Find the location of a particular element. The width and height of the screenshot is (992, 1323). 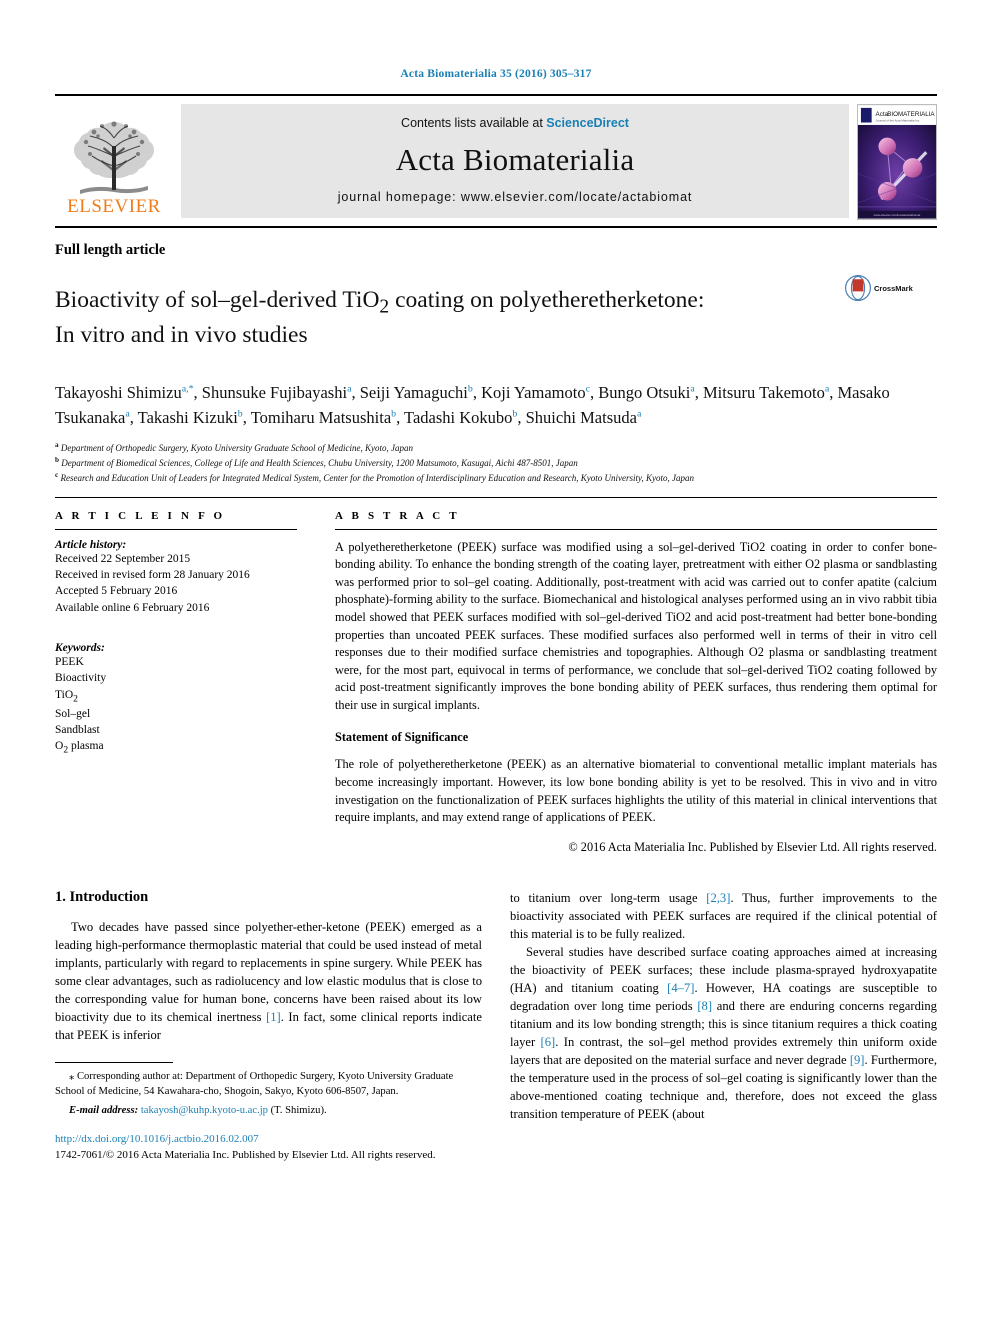

article-info-heading: A R T I C L E I N F O is located at coordinates (140, 515).